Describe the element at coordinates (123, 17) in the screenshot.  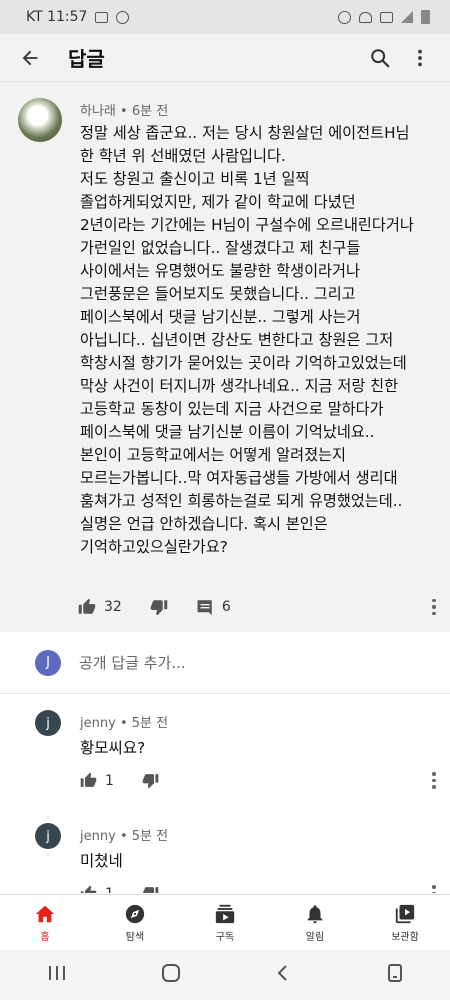
I see `app-notification-icon` at that location.